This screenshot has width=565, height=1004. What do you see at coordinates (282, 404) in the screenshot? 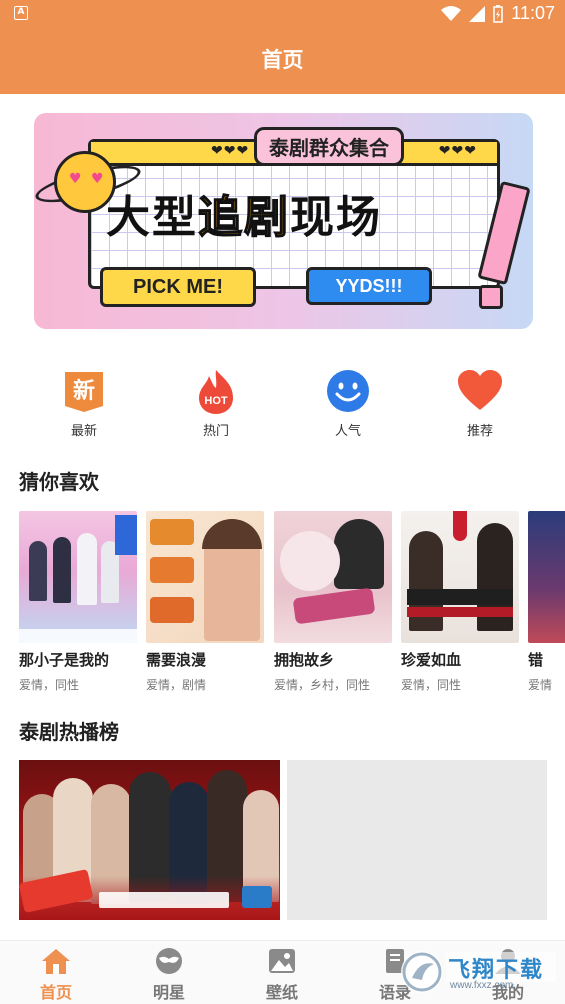
I see `category-shortcuts: 新 最新 HOT 热门 人气 推荐` at bounding box center [282, 404].